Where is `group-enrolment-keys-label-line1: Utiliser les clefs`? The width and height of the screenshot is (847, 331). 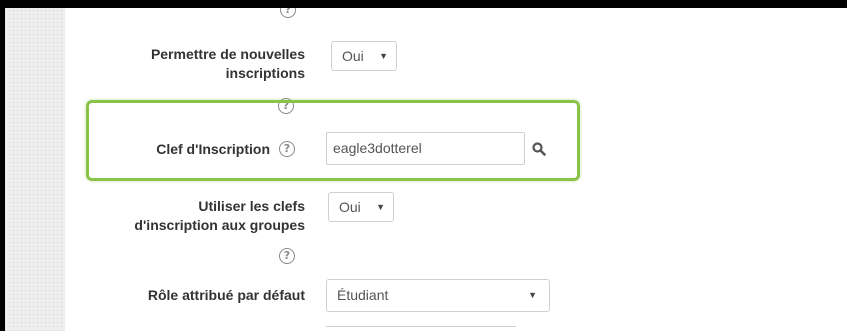 group-enrolment-keys-label-line1: Utiliser les clefs is located at coordinates (251, 206).